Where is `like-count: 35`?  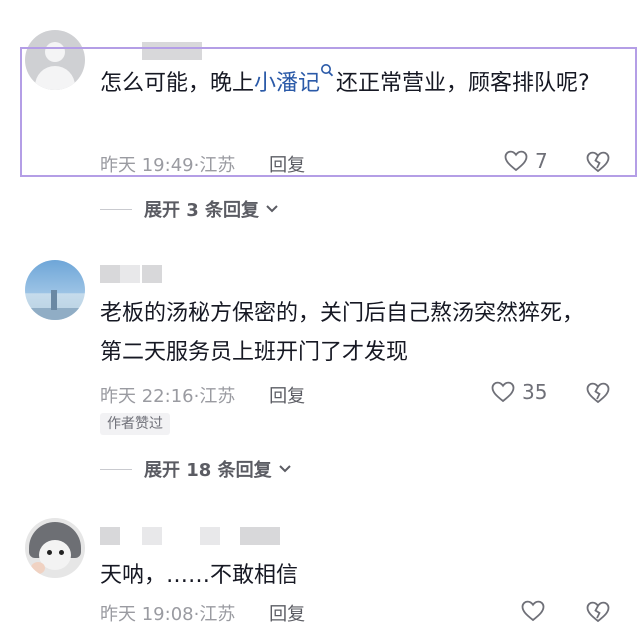 like-count: 35 is located at coordinates (535, 392).